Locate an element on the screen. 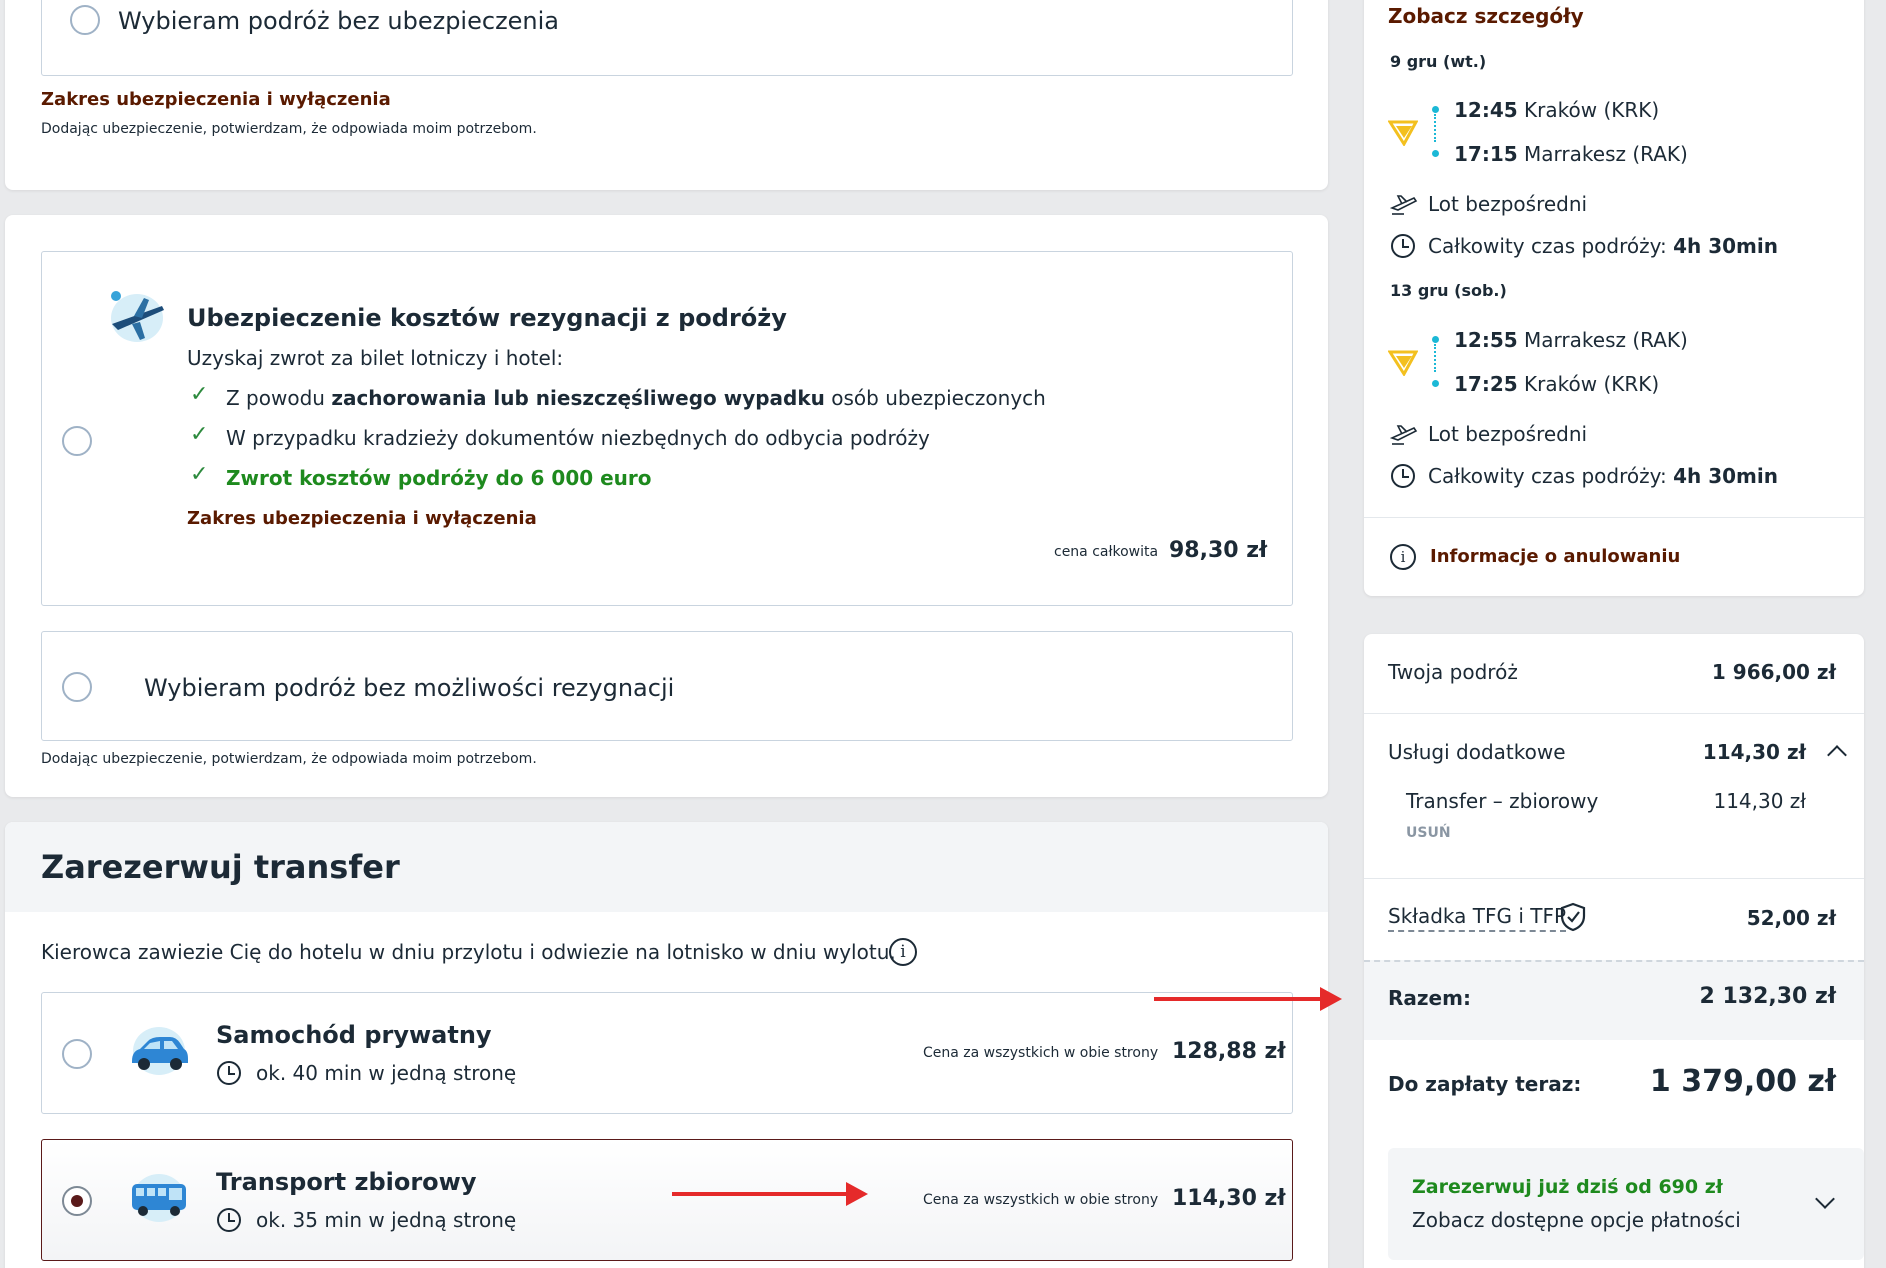 The height and width of the screenshot is (1268, 1886). extras-value: 114,30 zł is located at coordinates (1754, 752).